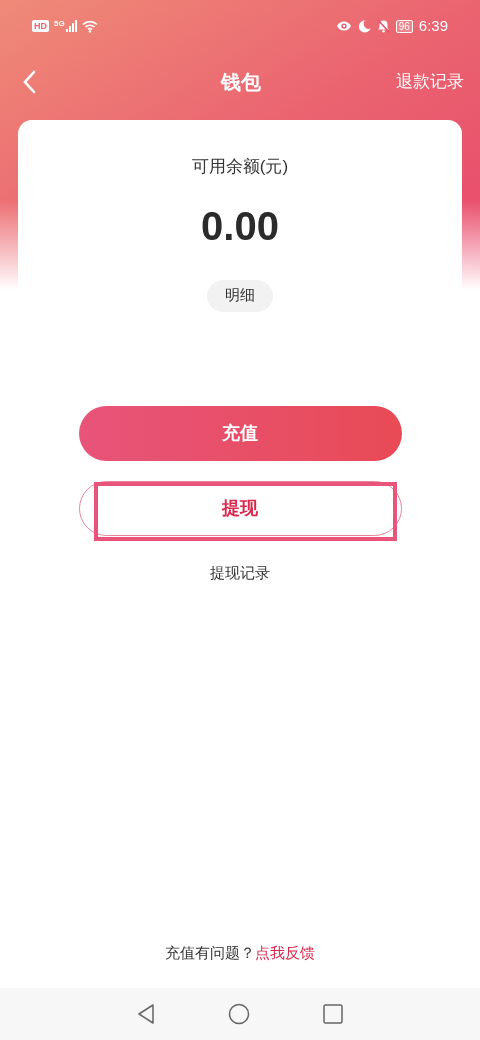 The image size is (480, 1040). I want to click on signal-icon, so click(71, 26).